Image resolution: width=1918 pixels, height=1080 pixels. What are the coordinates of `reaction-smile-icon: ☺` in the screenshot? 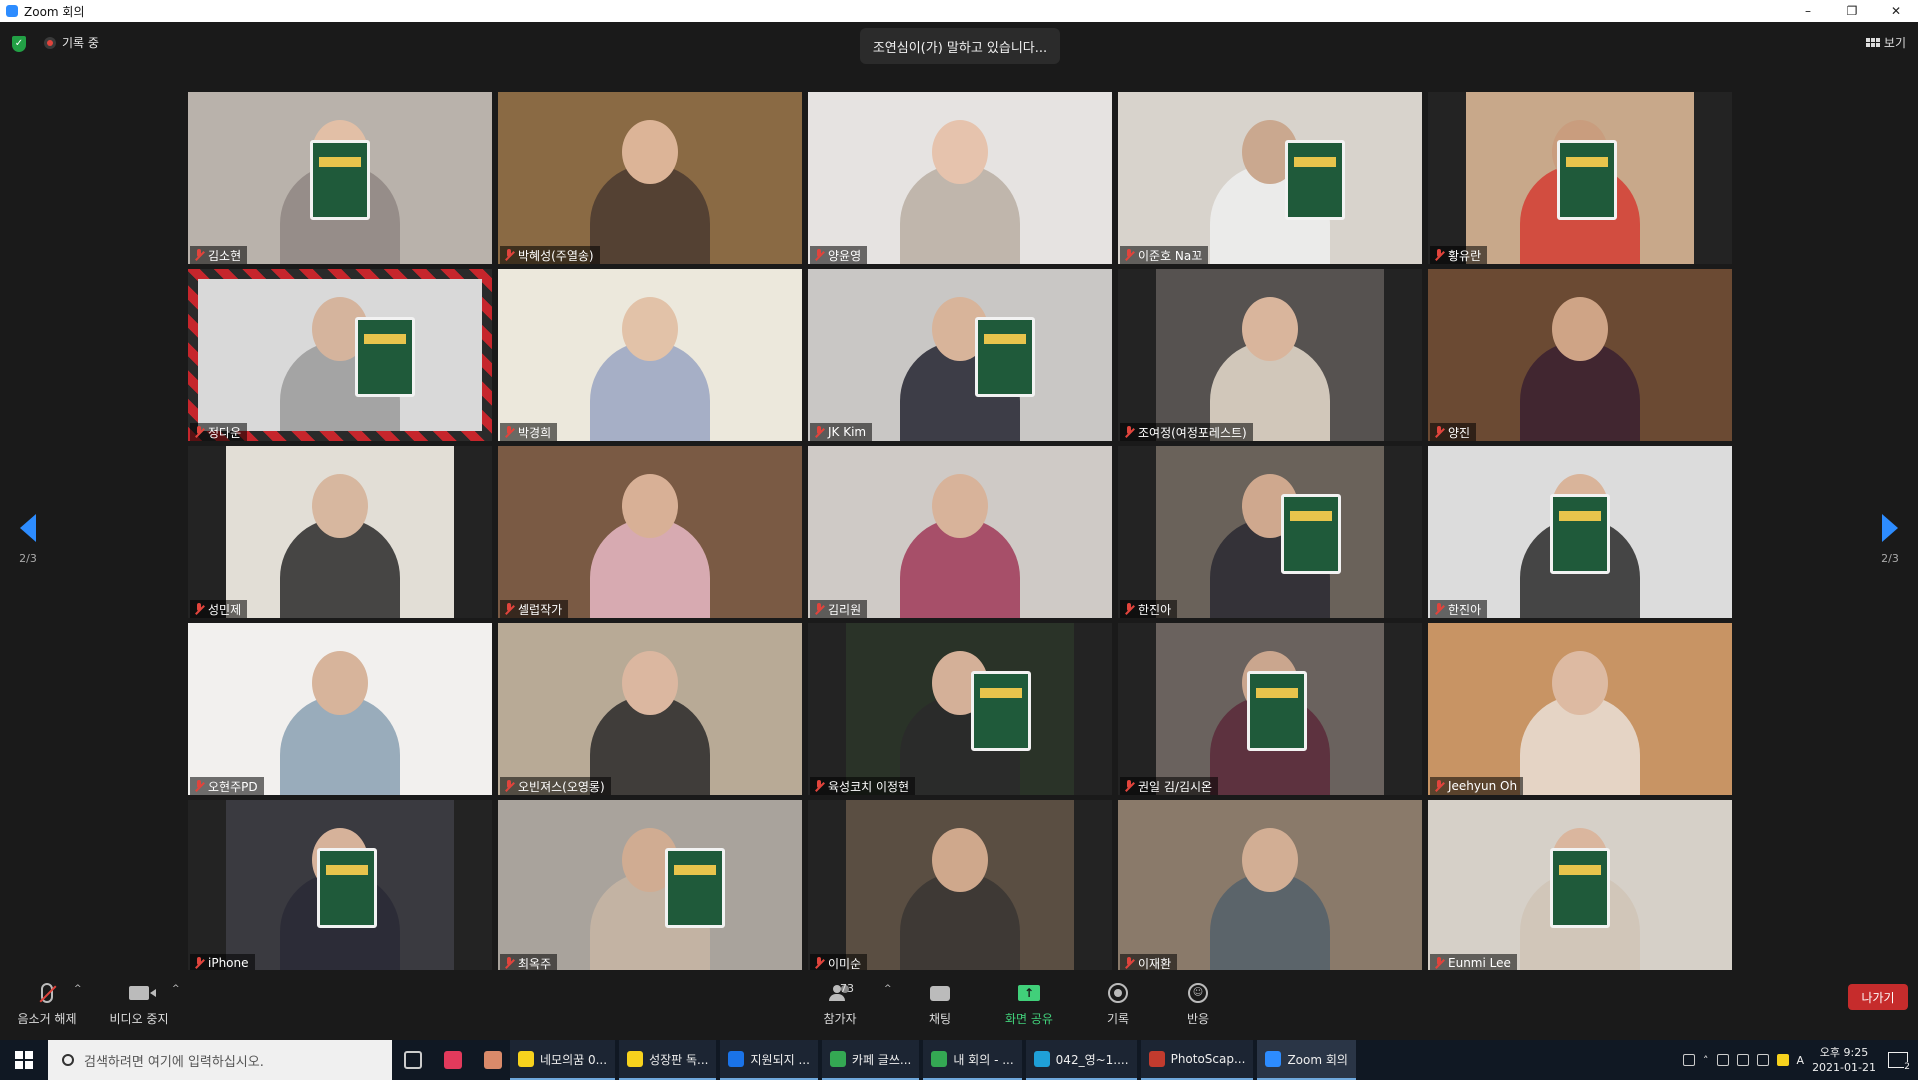 It's located at (1198, 993).